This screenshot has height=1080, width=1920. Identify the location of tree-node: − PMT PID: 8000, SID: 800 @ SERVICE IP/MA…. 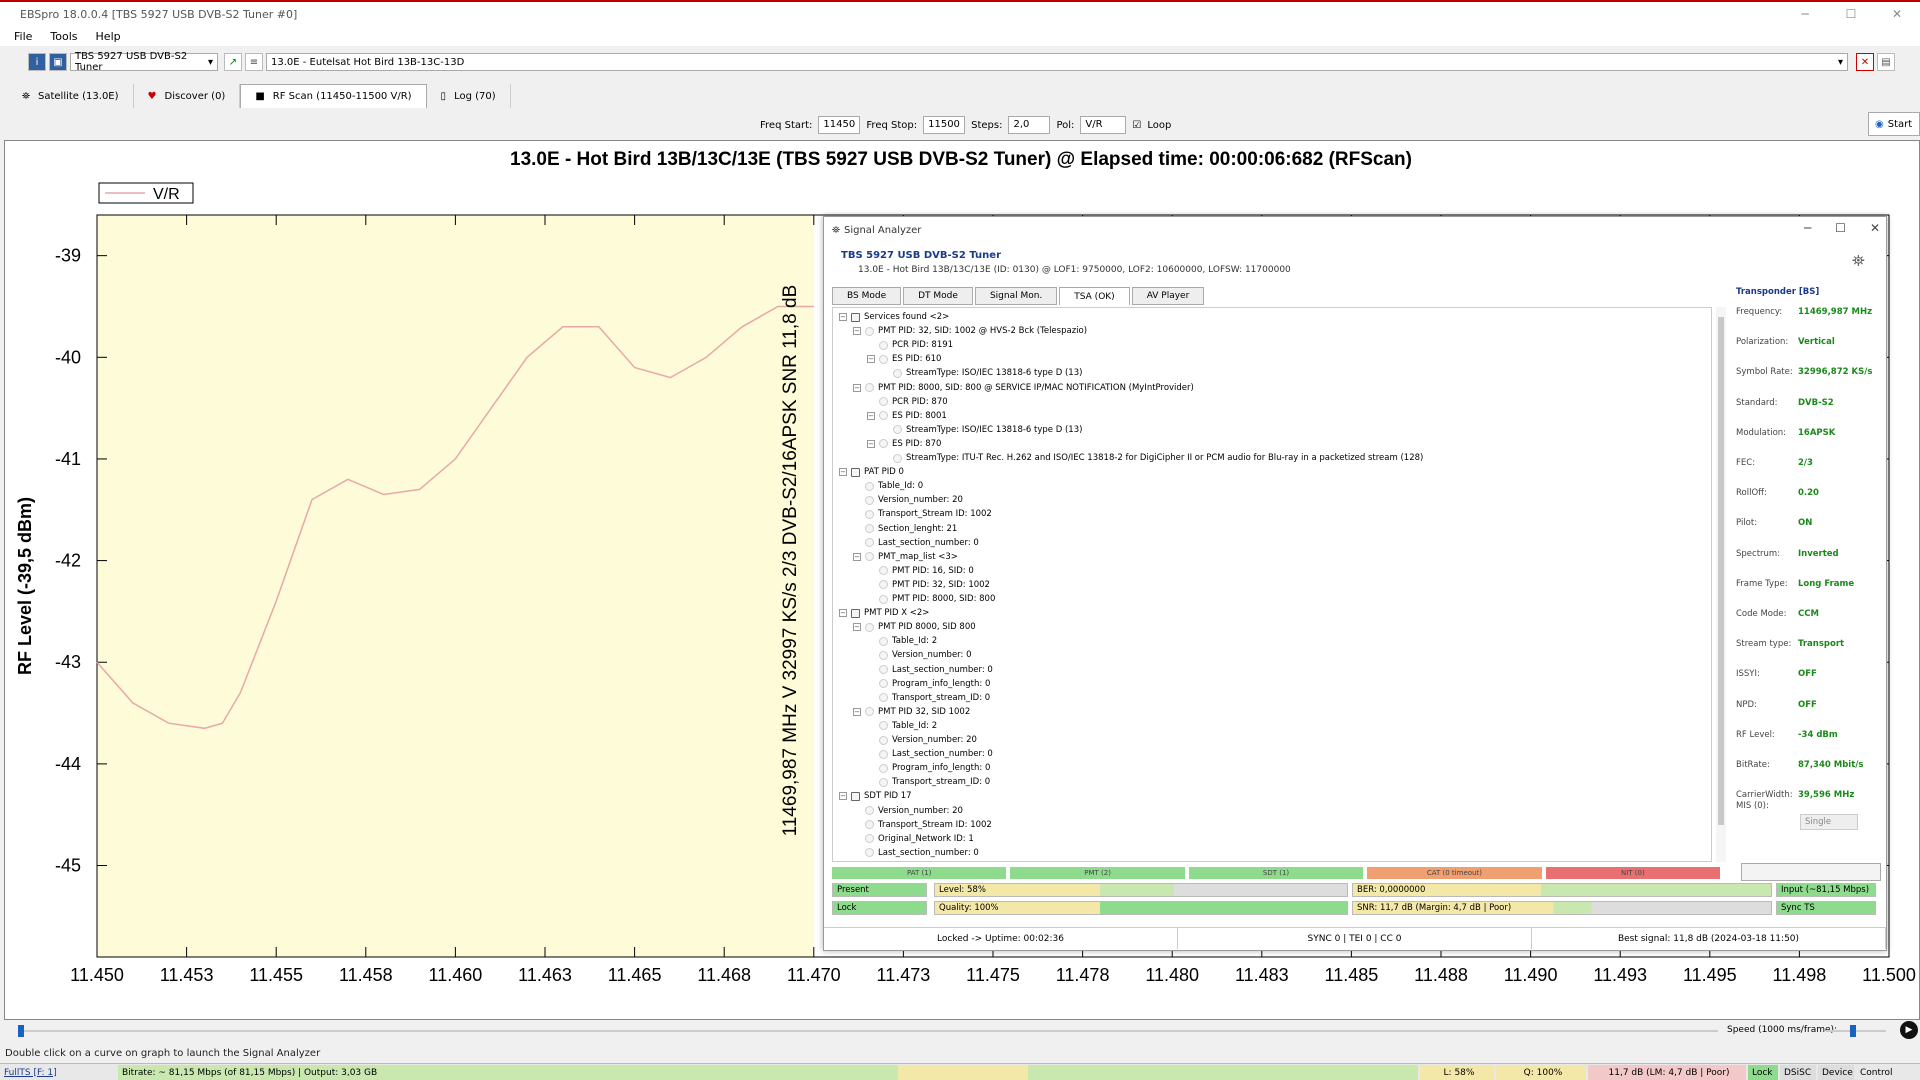
(1023, 388).